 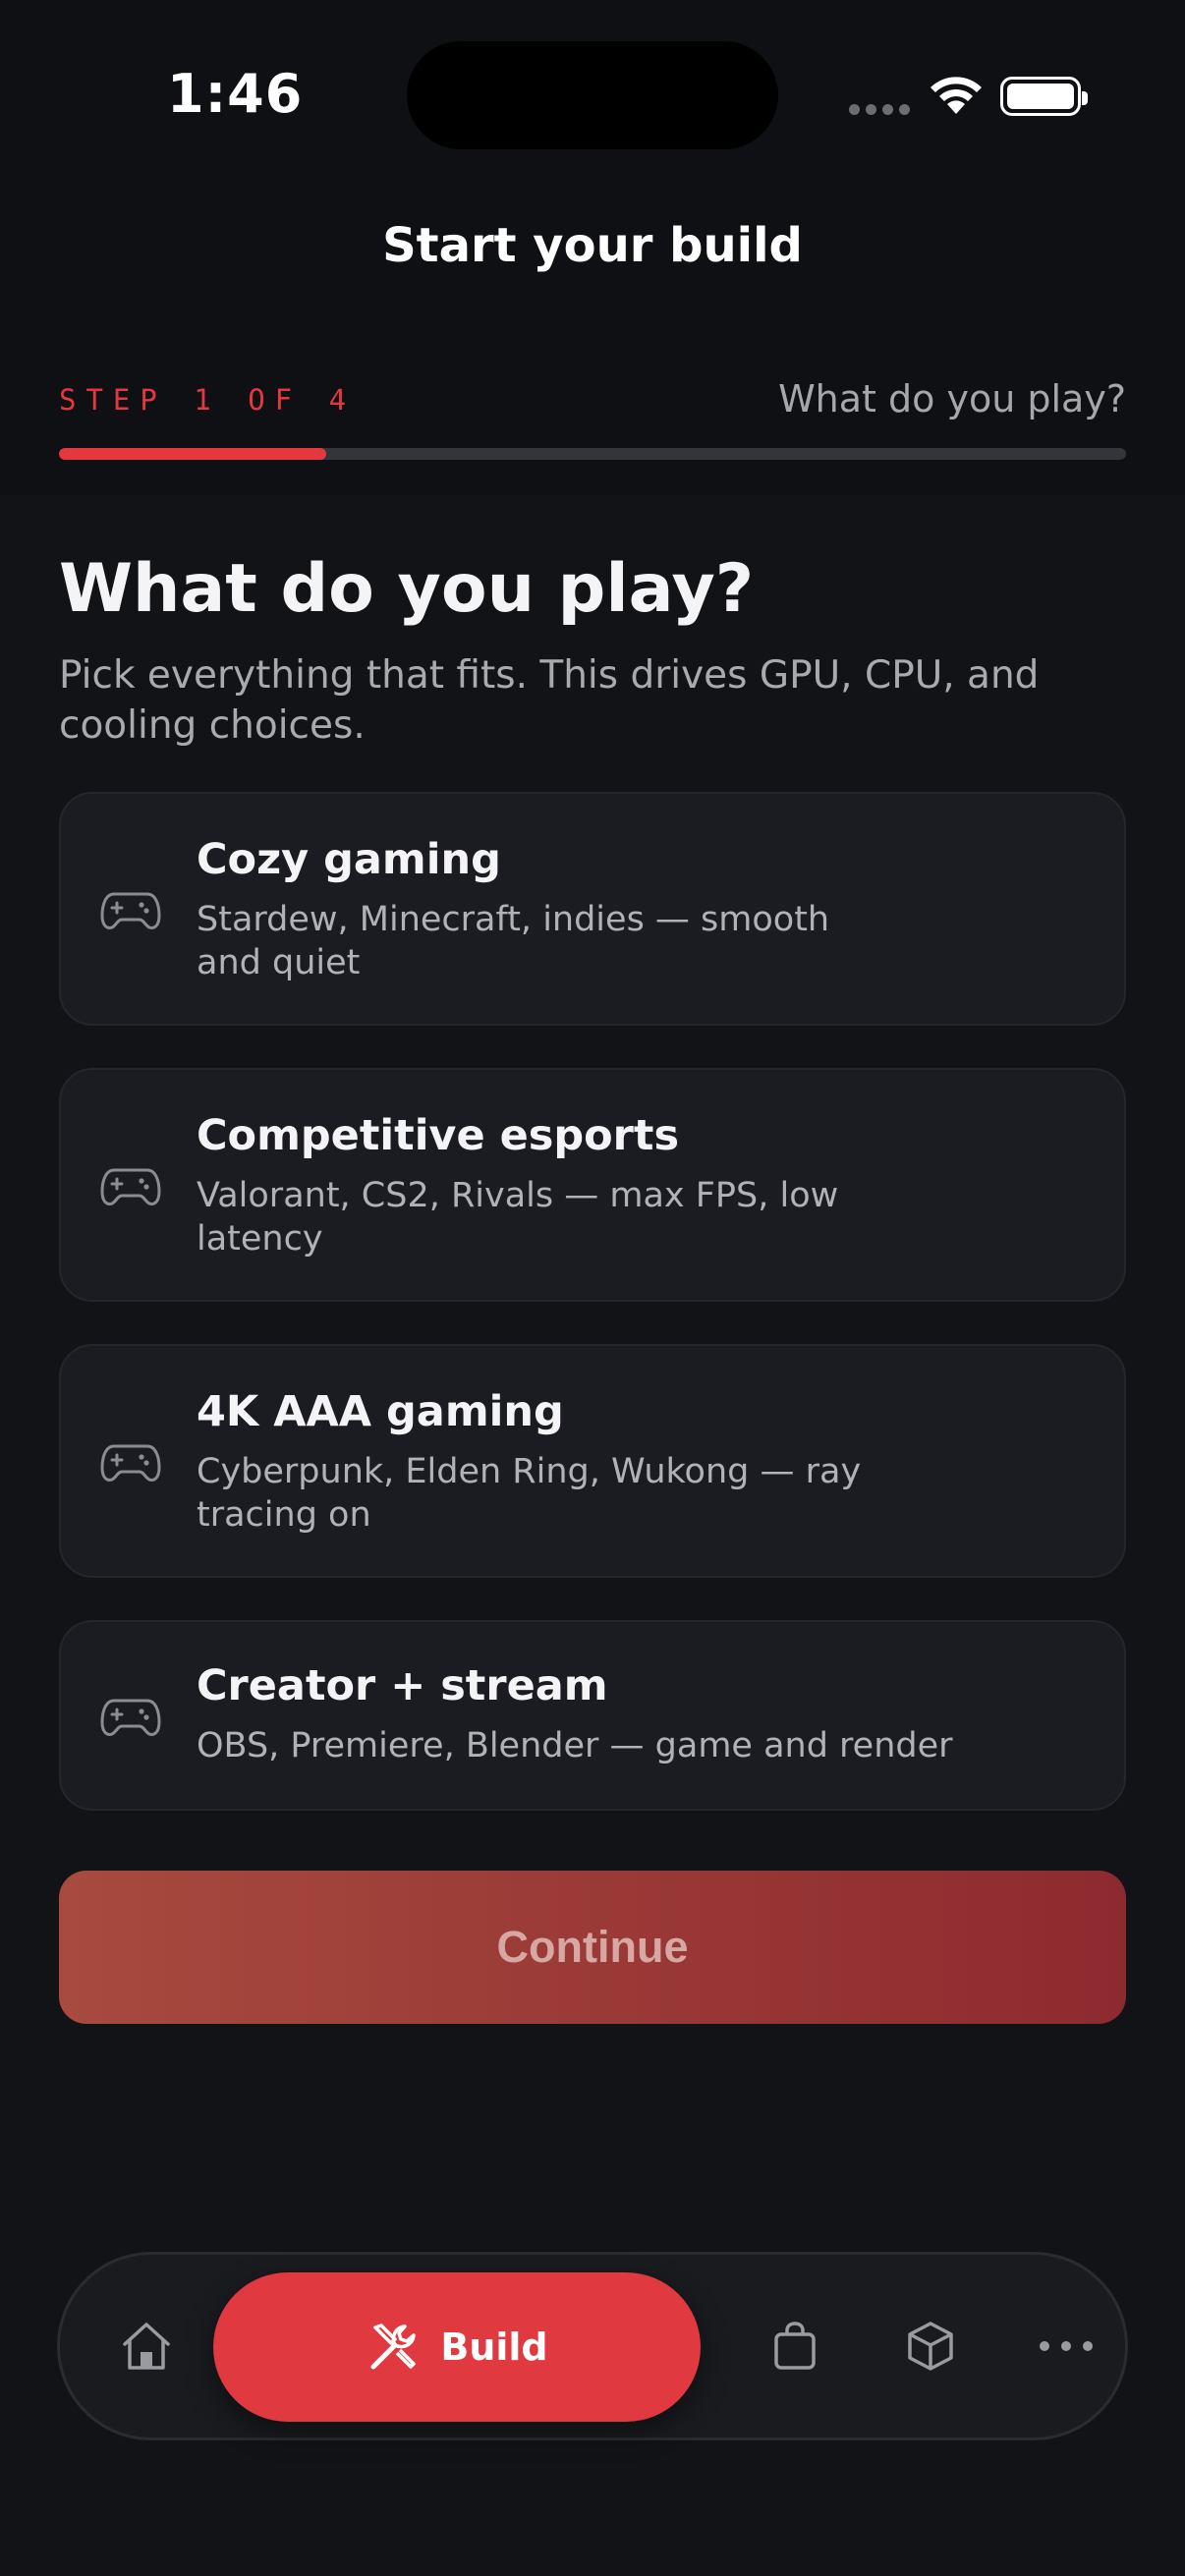 I want to click on option-title: Competitive esports, so click(x=439, y=1135).